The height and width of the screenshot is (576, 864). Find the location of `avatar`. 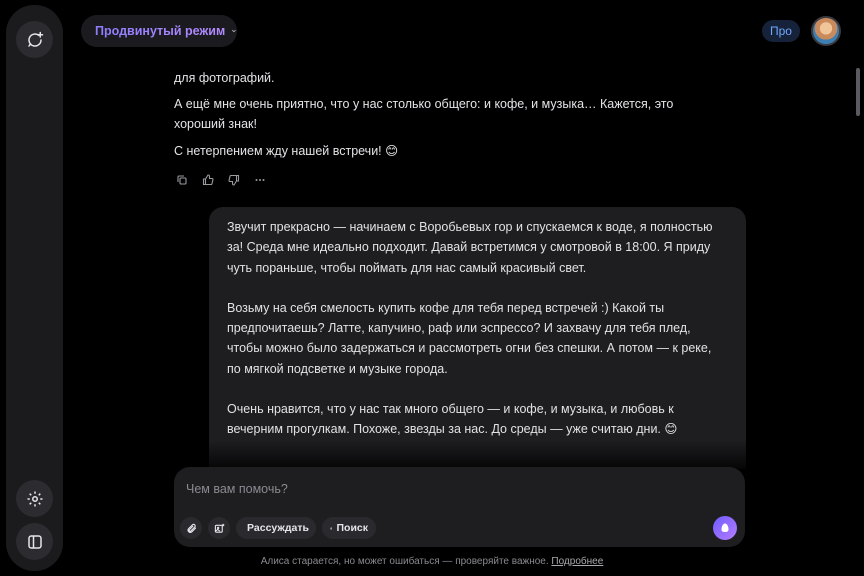

avatar is located at coordinates (826, 31).